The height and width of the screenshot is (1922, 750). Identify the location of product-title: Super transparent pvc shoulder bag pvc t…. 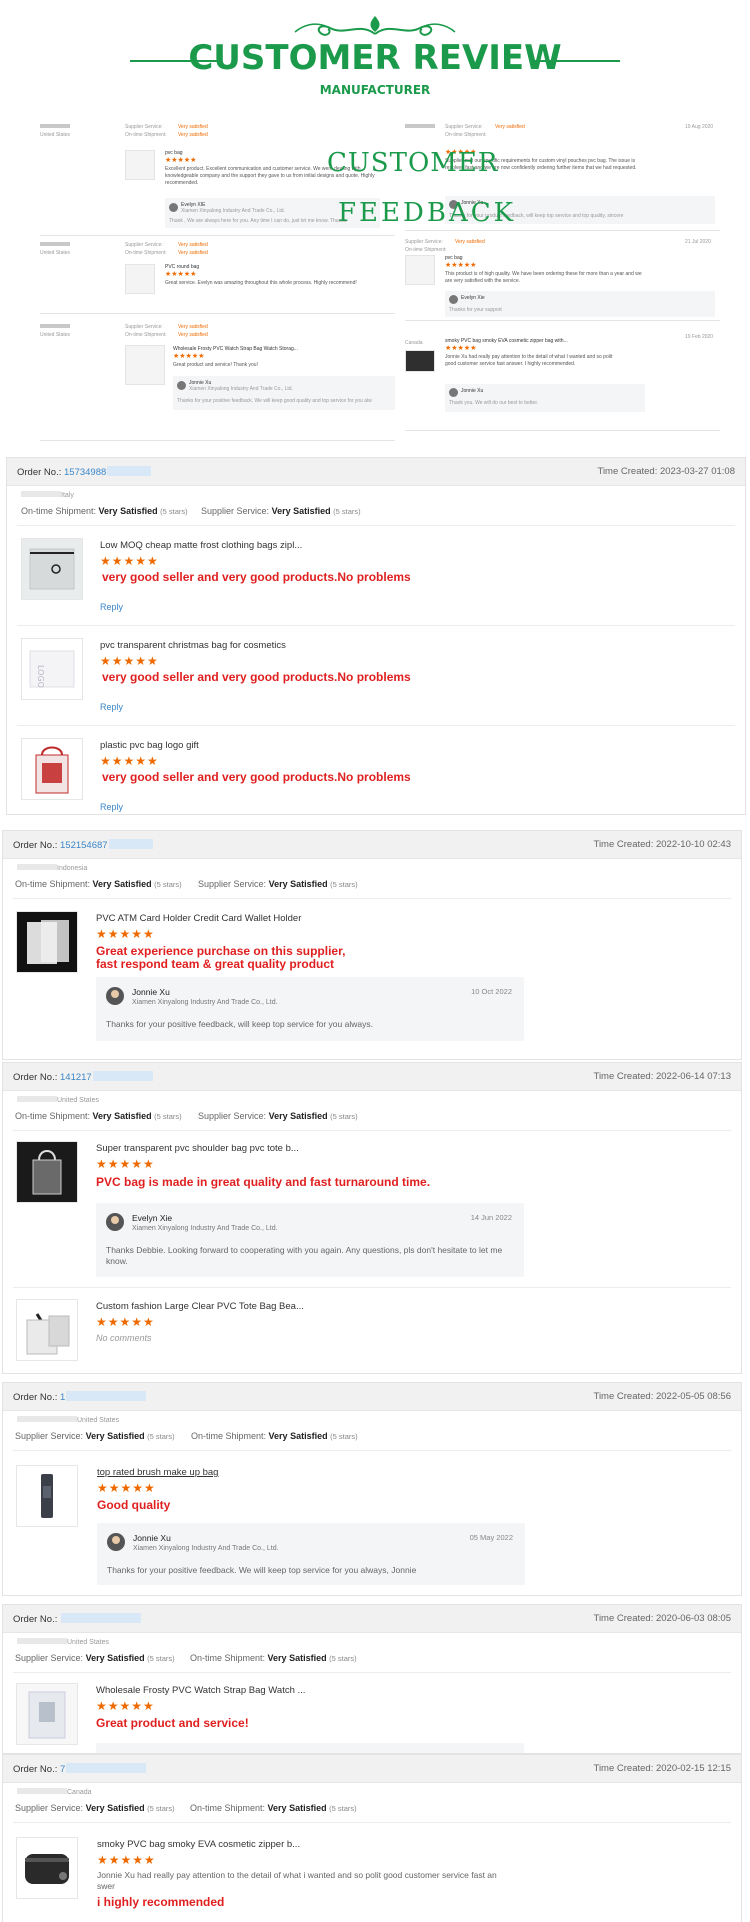
(197, 1148).